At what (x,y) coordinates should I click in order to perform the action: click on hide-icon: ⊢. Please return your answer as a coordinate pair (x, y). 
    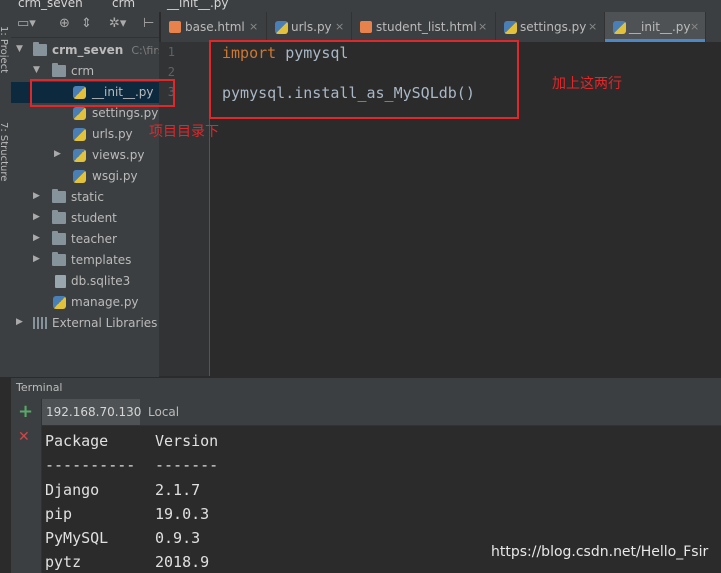
    Looking at the image, I should click on (148, 23).